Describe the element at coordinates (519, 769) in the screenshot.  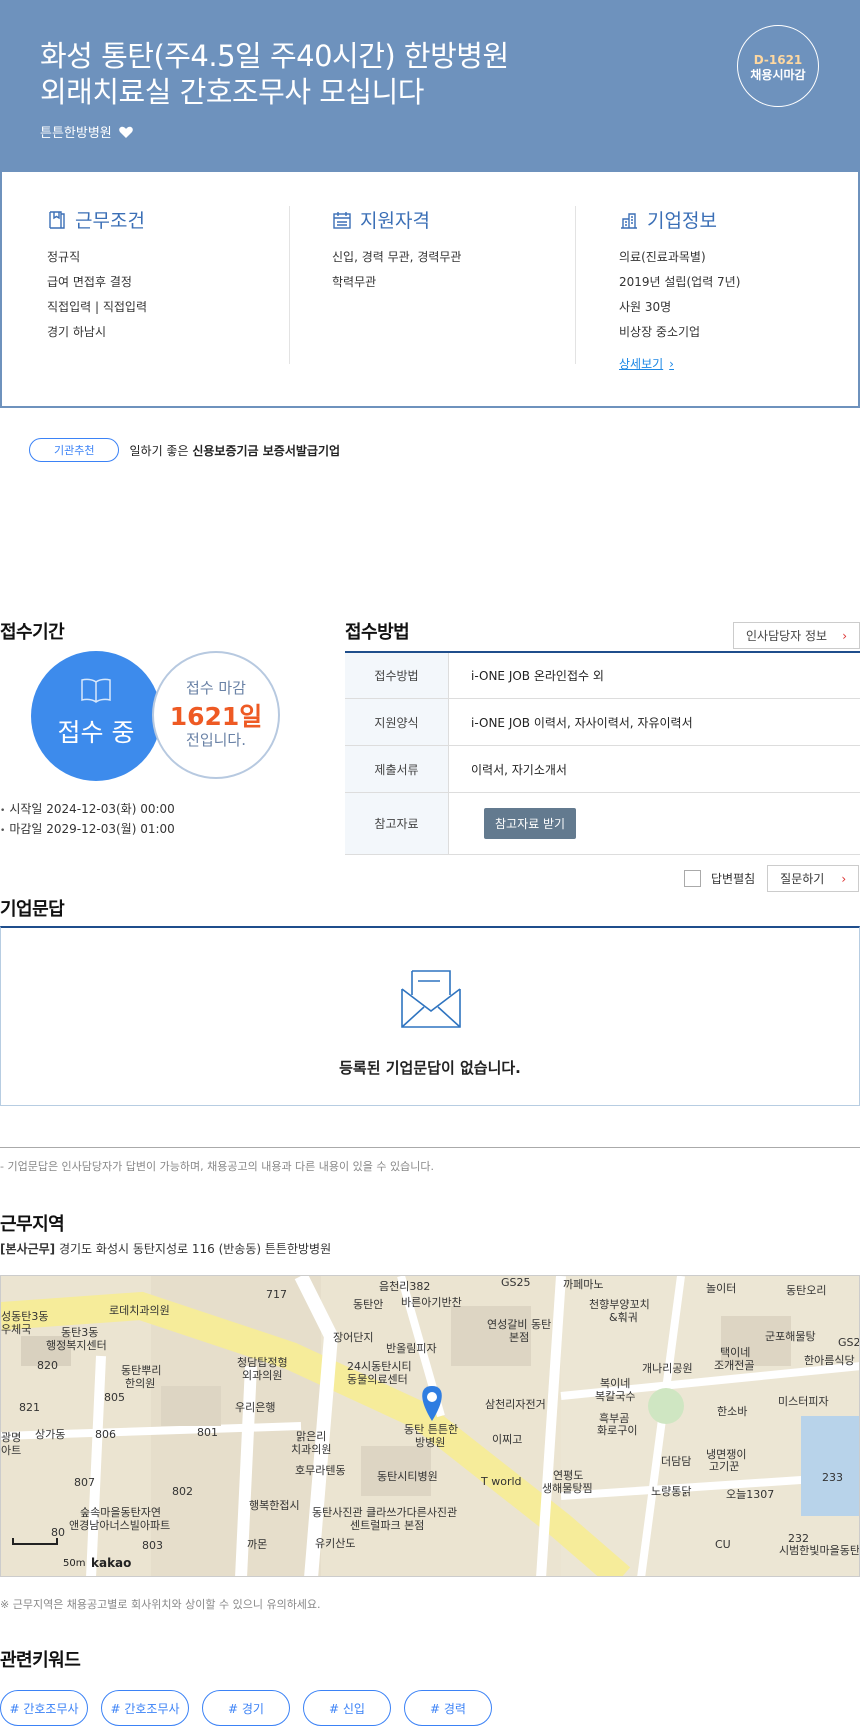
I see `documents-value: 이력서, 자기소개서` at that location.